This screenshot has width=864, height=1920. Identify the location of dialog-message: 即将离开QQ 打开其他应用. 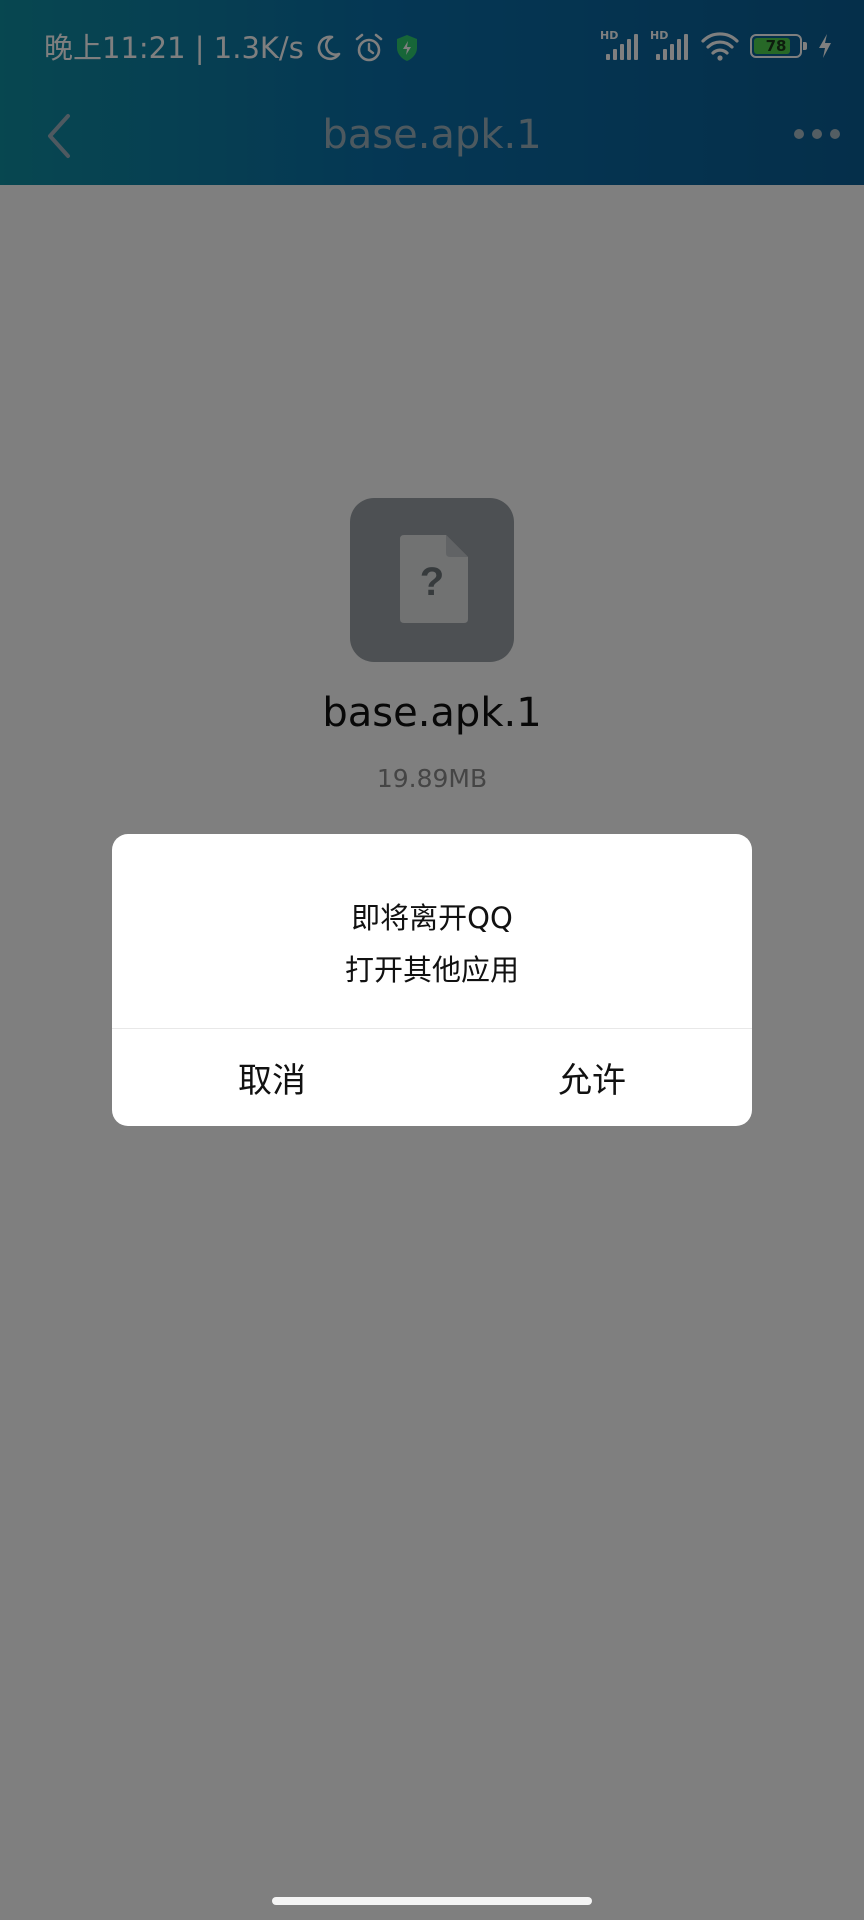
(432, 944).